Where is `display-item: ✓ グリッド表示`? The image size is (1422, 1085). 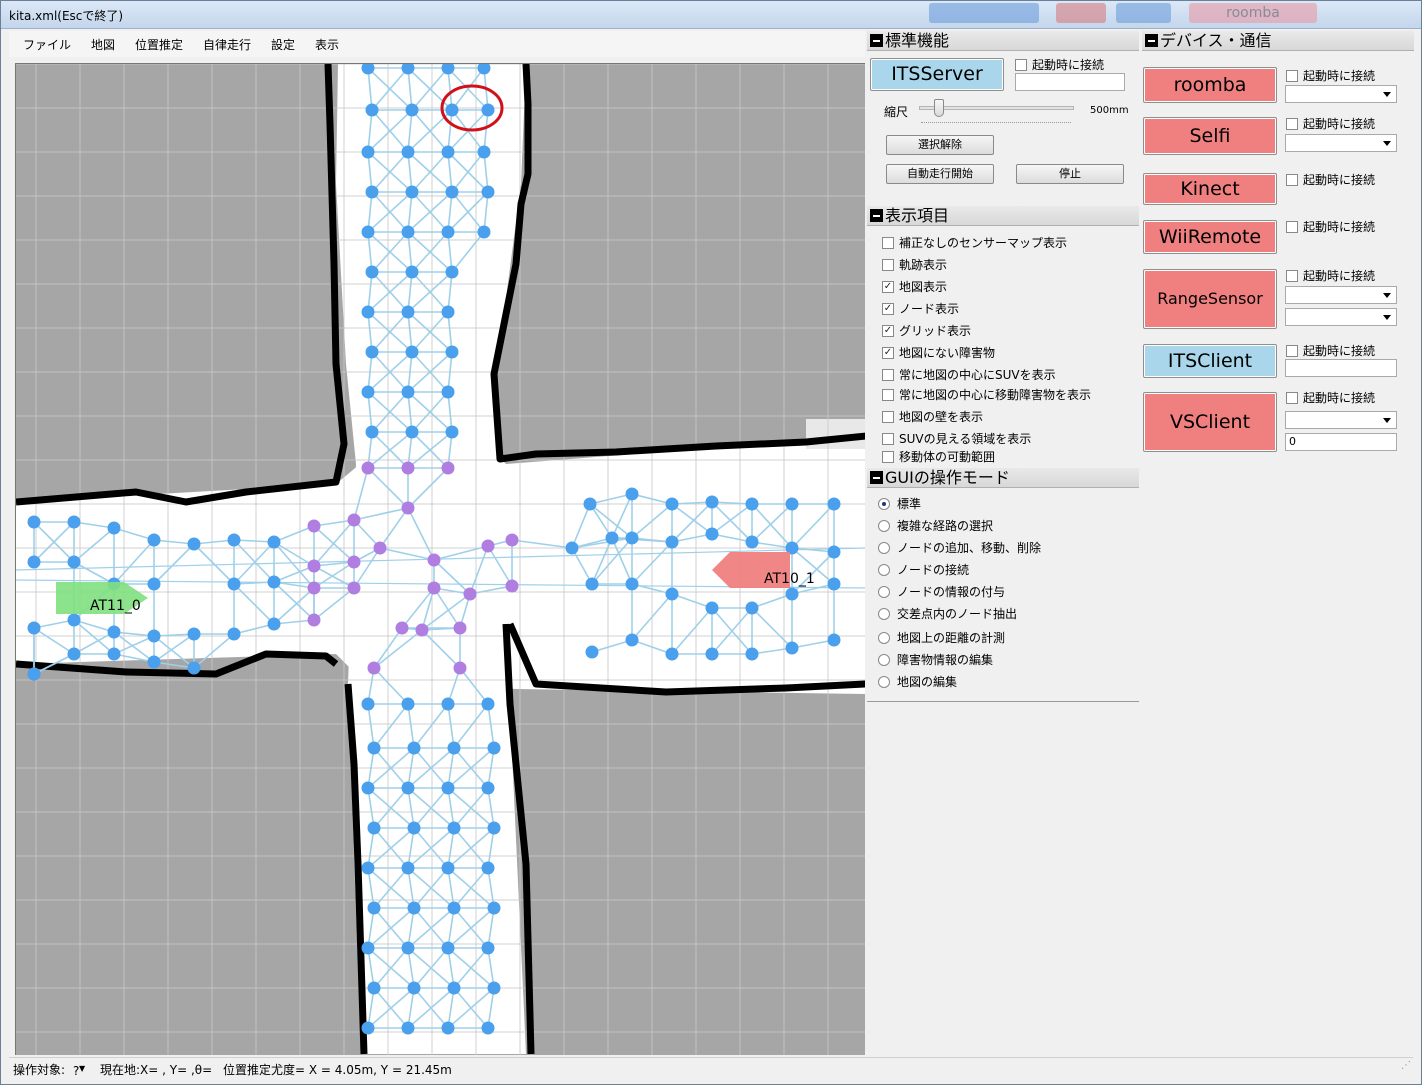
display-item: ✓ グリッド表示 is located at coordinates (926, 330).